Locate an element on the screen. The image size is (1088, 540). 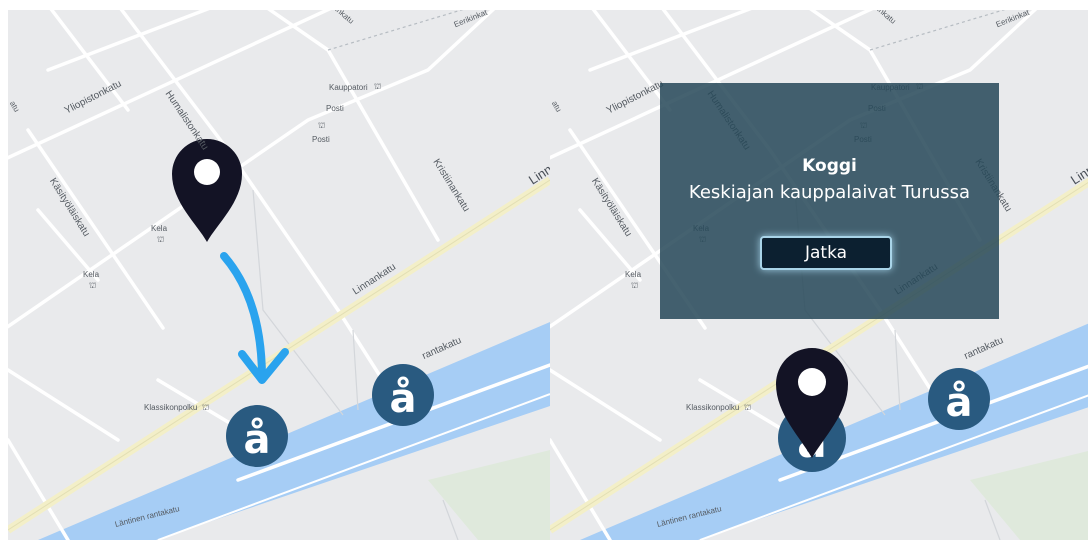
dialog-title: Koggi is located at coordinates (829, 166).